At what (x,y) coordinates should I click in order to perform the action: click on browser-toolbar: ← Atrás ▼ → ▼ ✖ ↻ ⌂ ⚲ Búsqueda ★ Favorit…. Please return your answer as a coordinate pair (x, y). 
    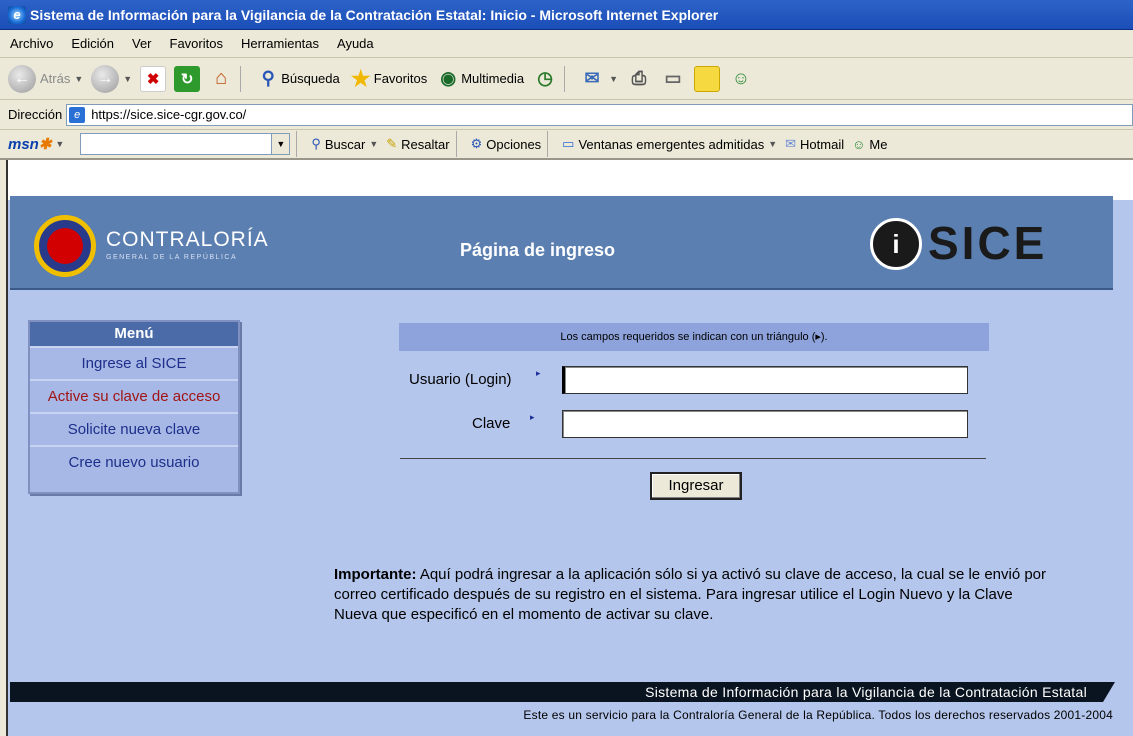
    Looking at the image, I should click on (566, 79).